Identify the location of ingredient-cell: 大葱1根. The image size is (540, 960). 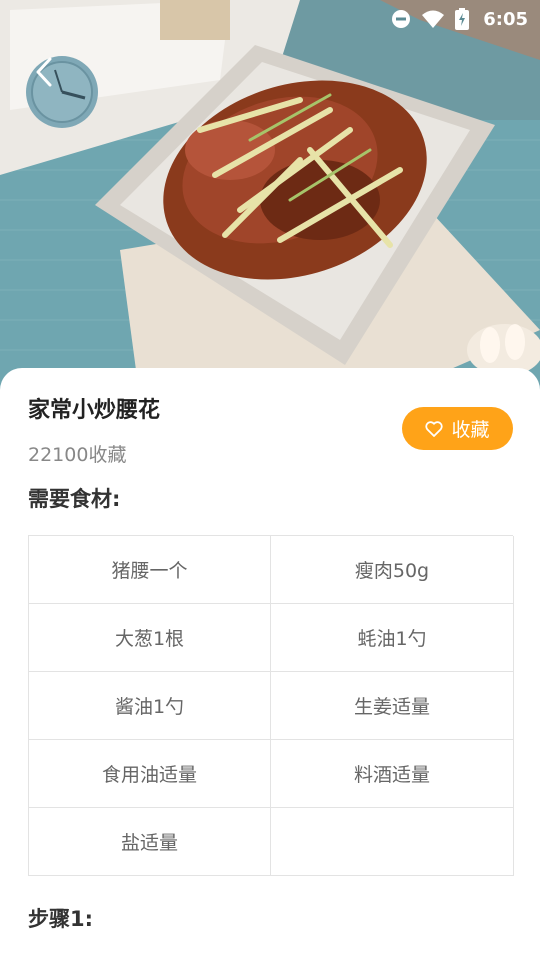
(150, 638).